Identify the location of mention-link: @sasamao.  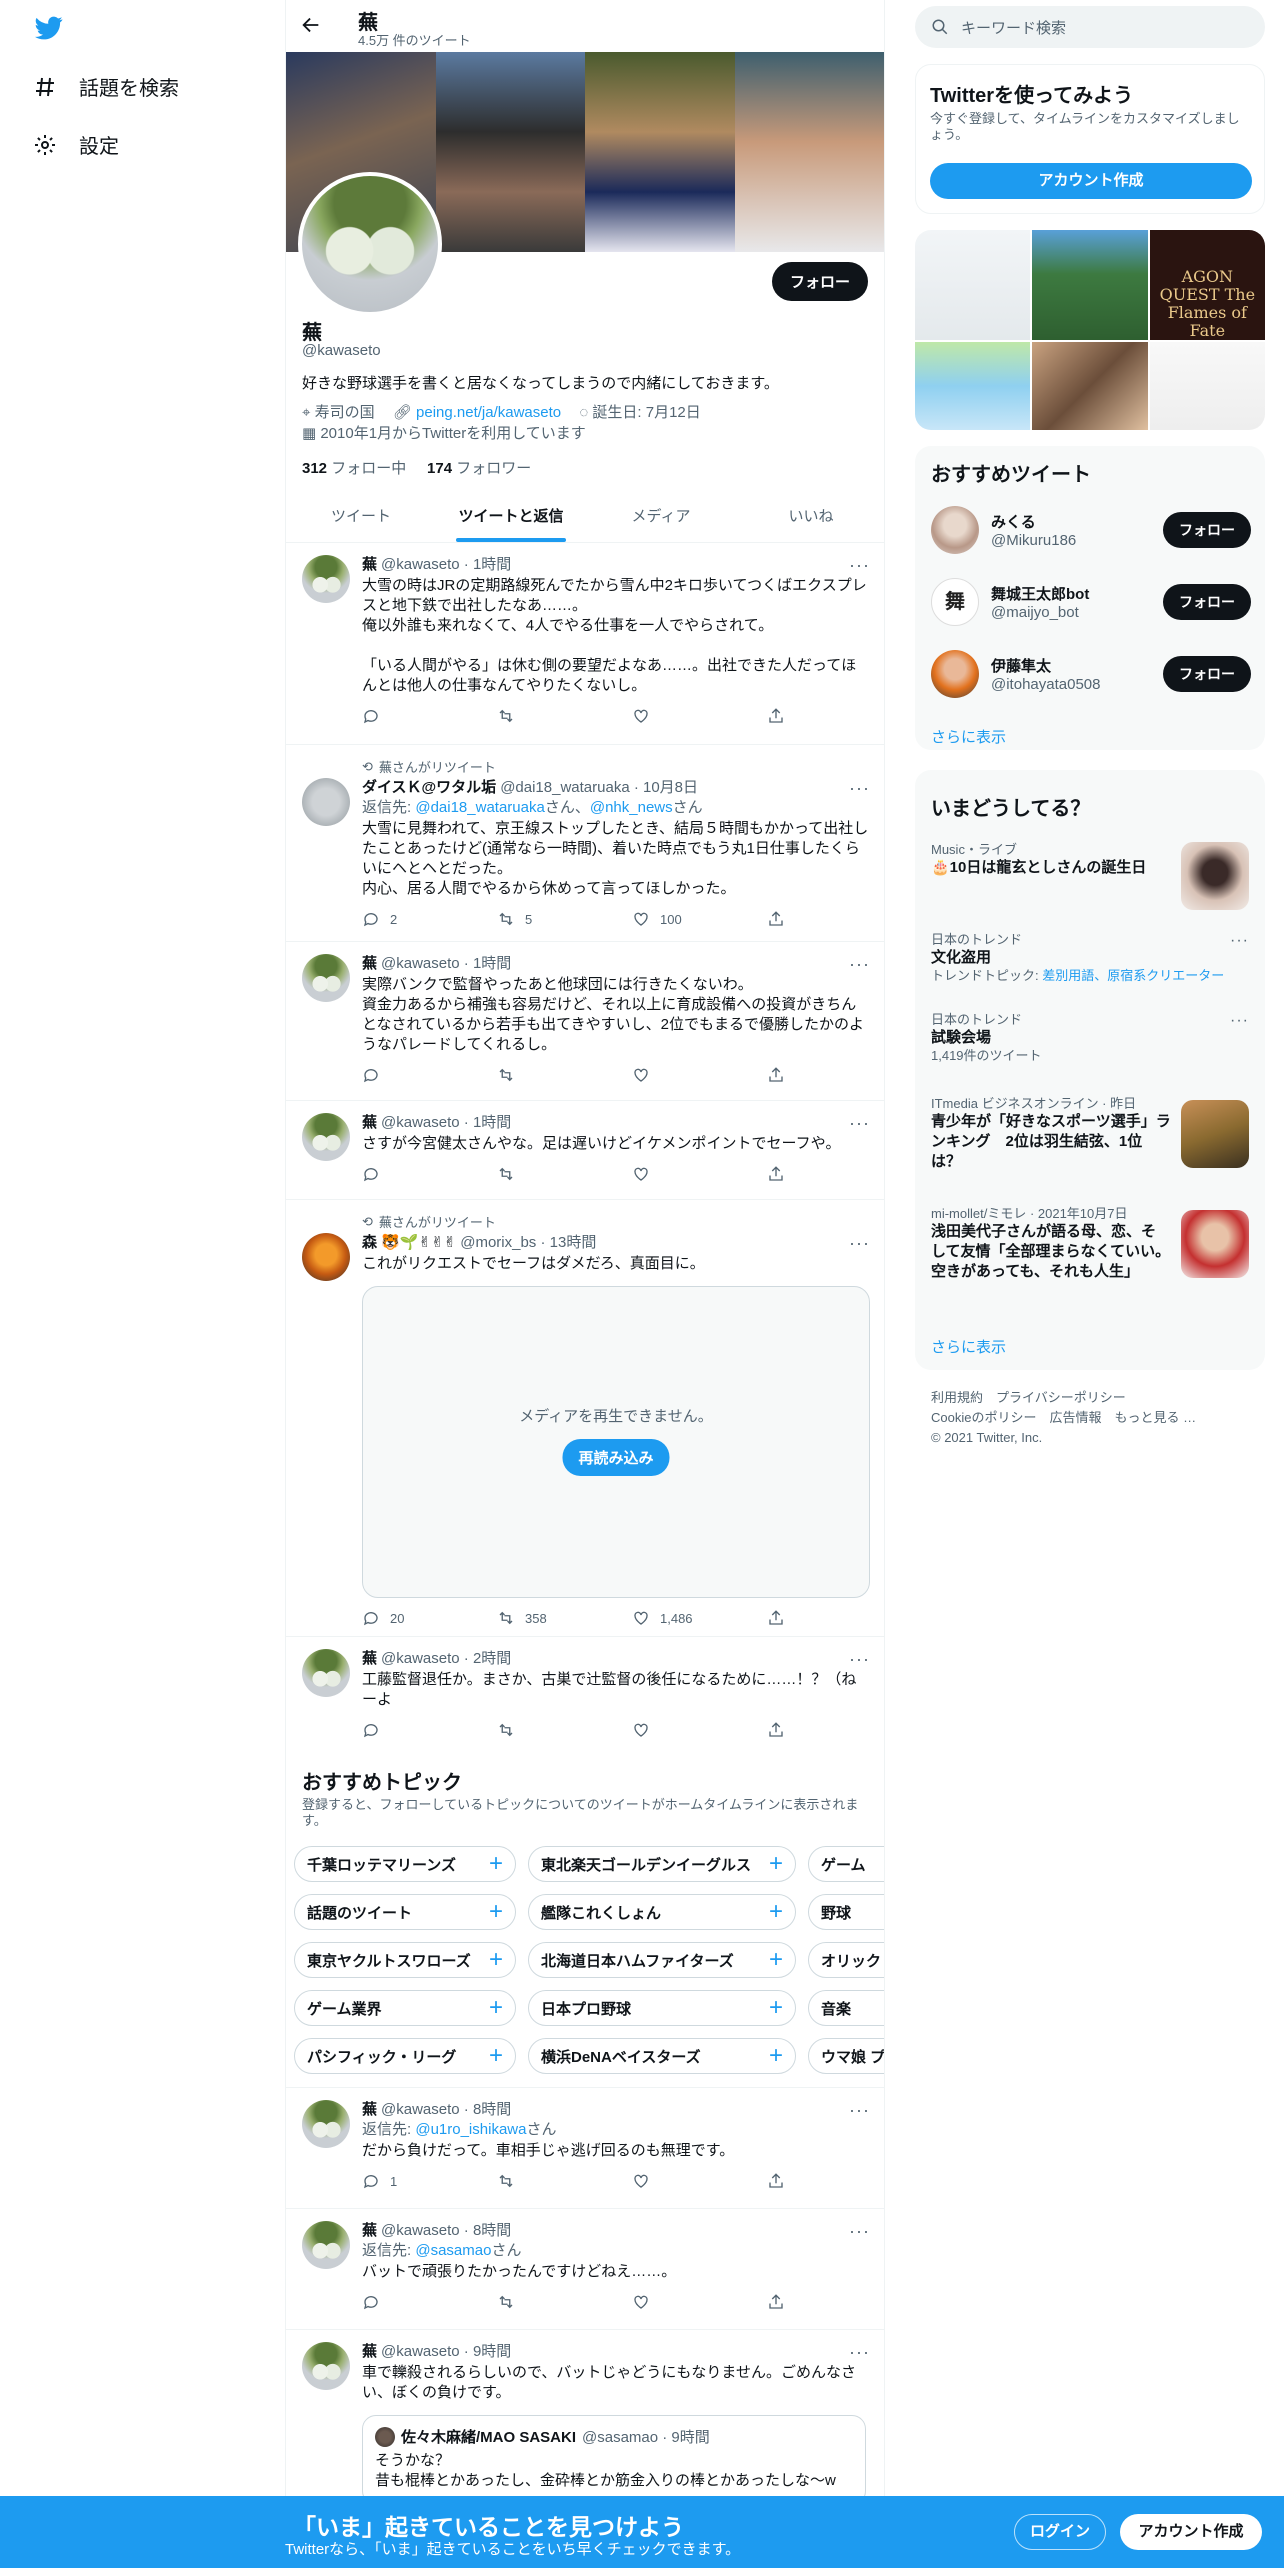
(453, 2250).